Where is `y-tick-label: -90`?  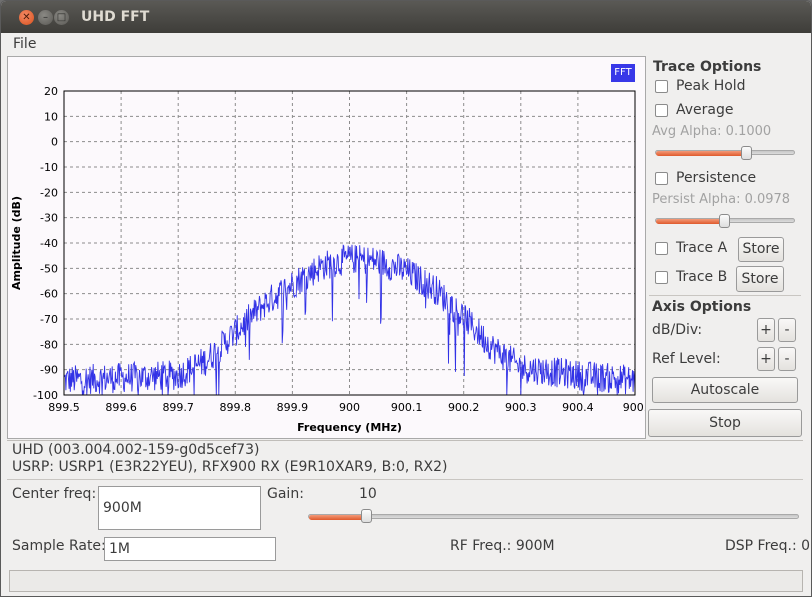 y-tick-label: -90 is located at coordinates (49, 370).